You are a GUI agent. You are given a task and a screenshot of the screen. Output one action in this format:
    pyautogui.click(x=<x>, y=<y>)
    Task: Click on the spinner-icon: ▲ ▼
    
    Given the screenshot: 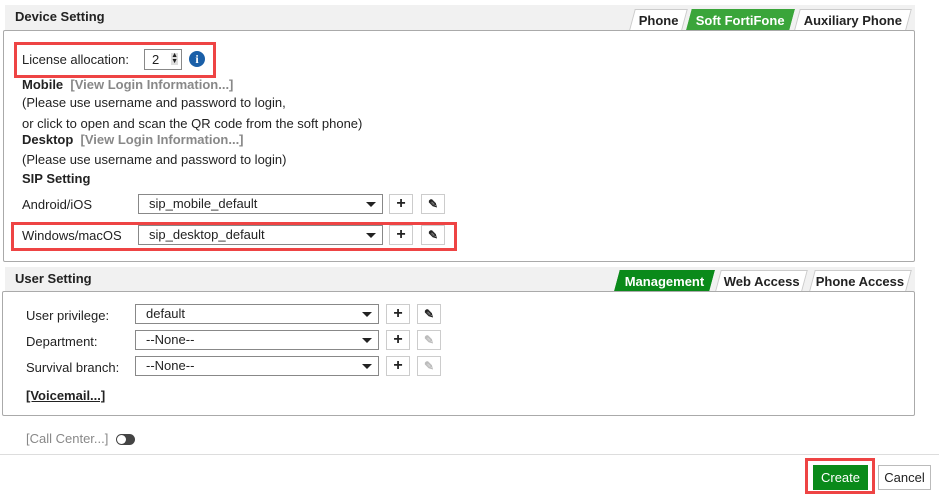 What is the action you would take?
    pyautogui.click(x=174, y=58)
    